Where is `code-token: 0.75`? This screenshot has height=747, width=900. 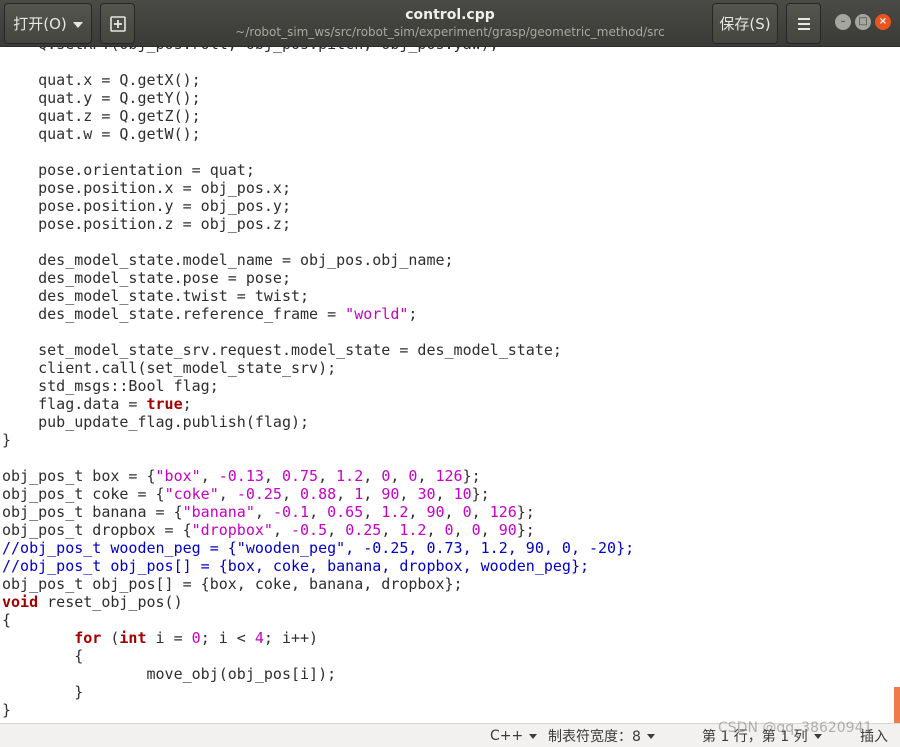 code-token: 0.75 is located at coordinates (300, 476).